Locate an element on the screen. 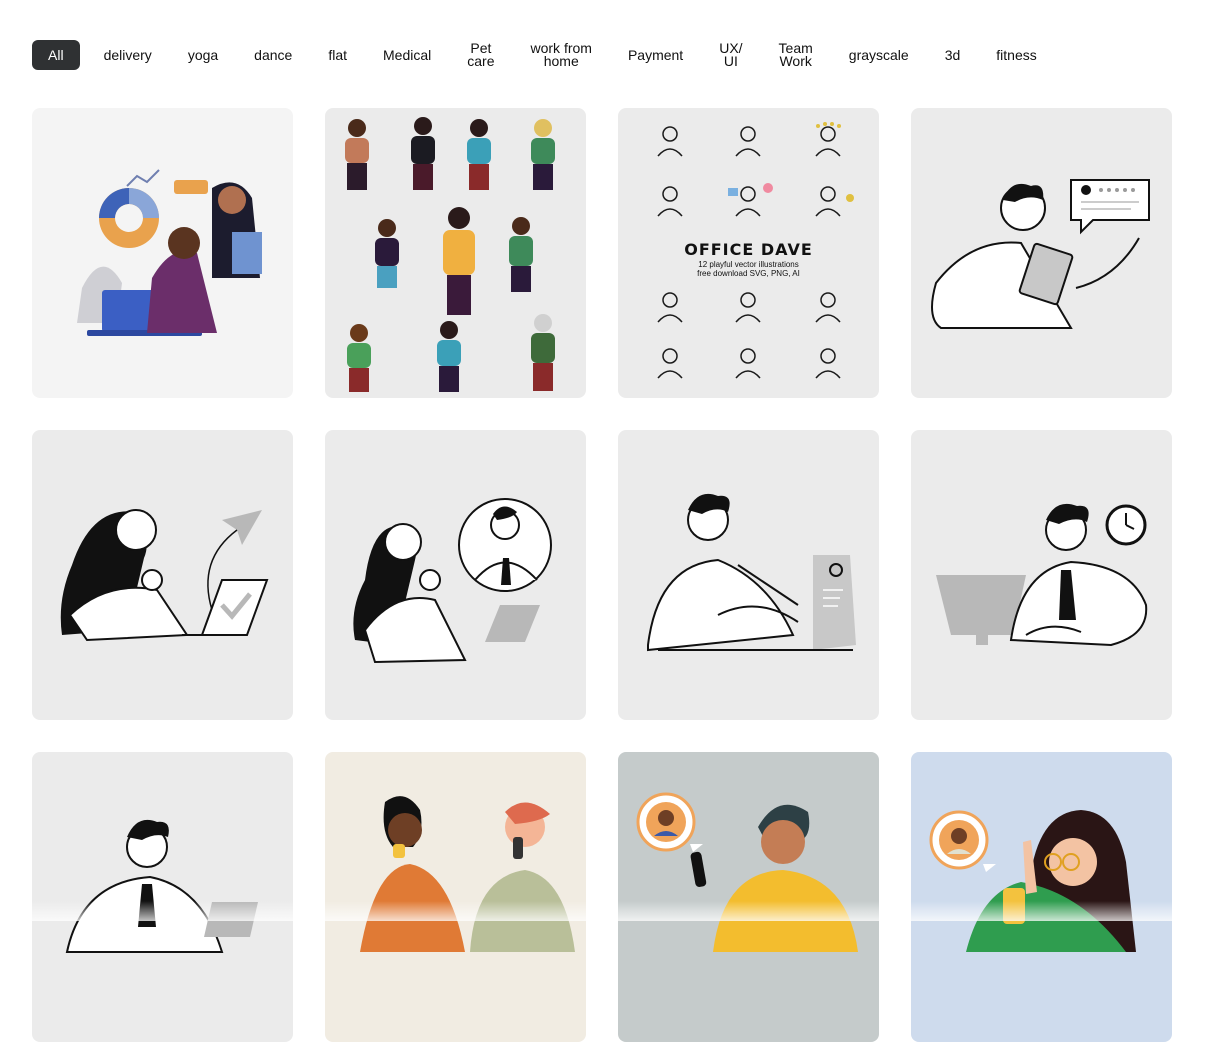 The height and width of the screenshot is (1042, 1224). illustration-card-business-women is located at coordinates (162, 253).